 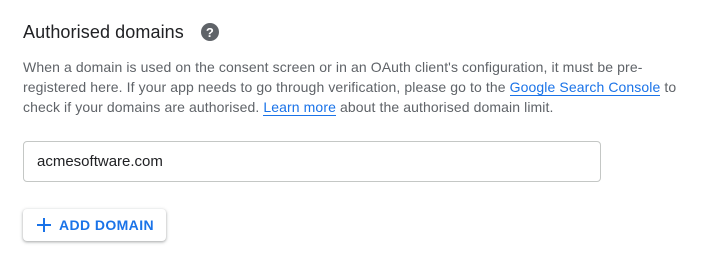 I want to click on google-search-console-link: Google Search Console, so click(x=585, y=87).